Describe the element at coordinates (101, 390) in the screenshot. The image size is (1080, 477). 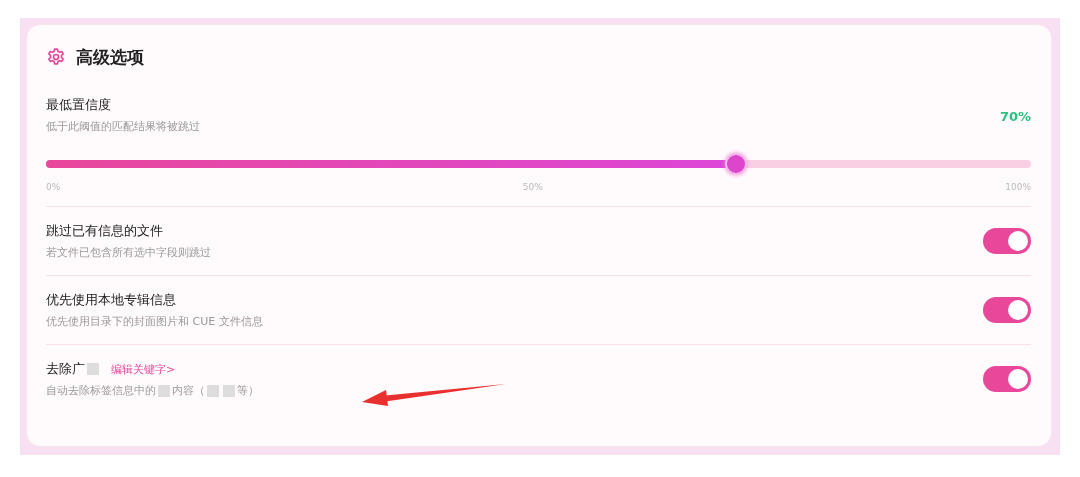
I see `setting-description: 自动去除标签信息中的` at that location.